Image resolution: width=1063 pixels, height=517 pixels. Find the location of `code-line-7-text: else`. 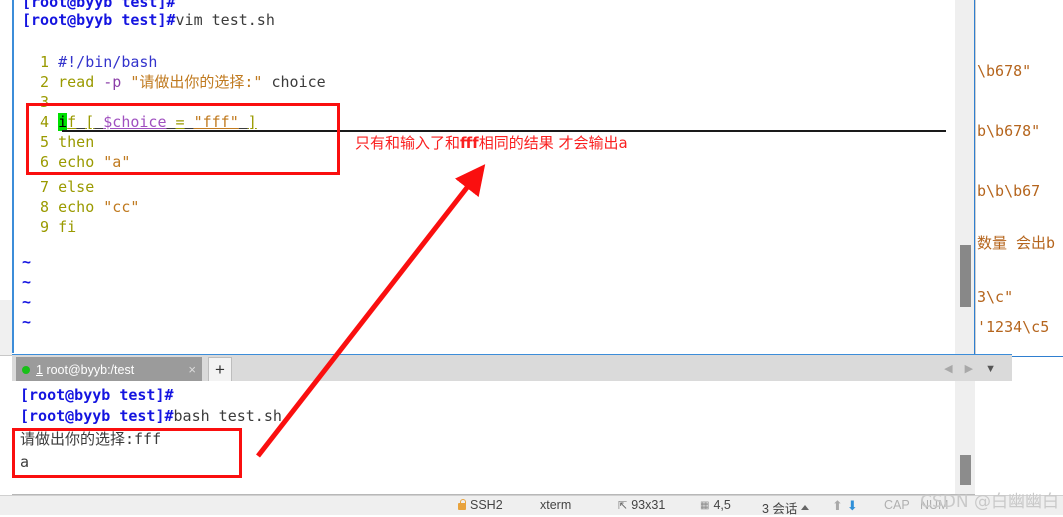

code-line-7-text: else is located at coordinates (76, 187).